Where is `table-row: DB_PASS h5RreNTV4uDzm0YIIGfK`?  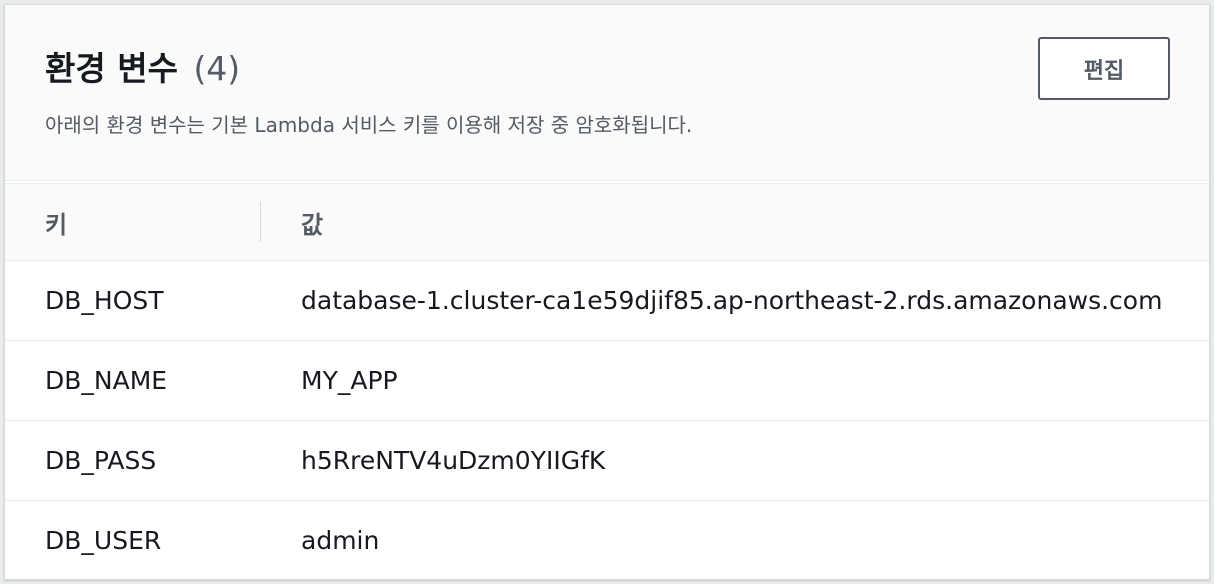
table-row: DB_PASS h5RreNTV4uDzm0YIIGfK is located at coordinates (607, 461).